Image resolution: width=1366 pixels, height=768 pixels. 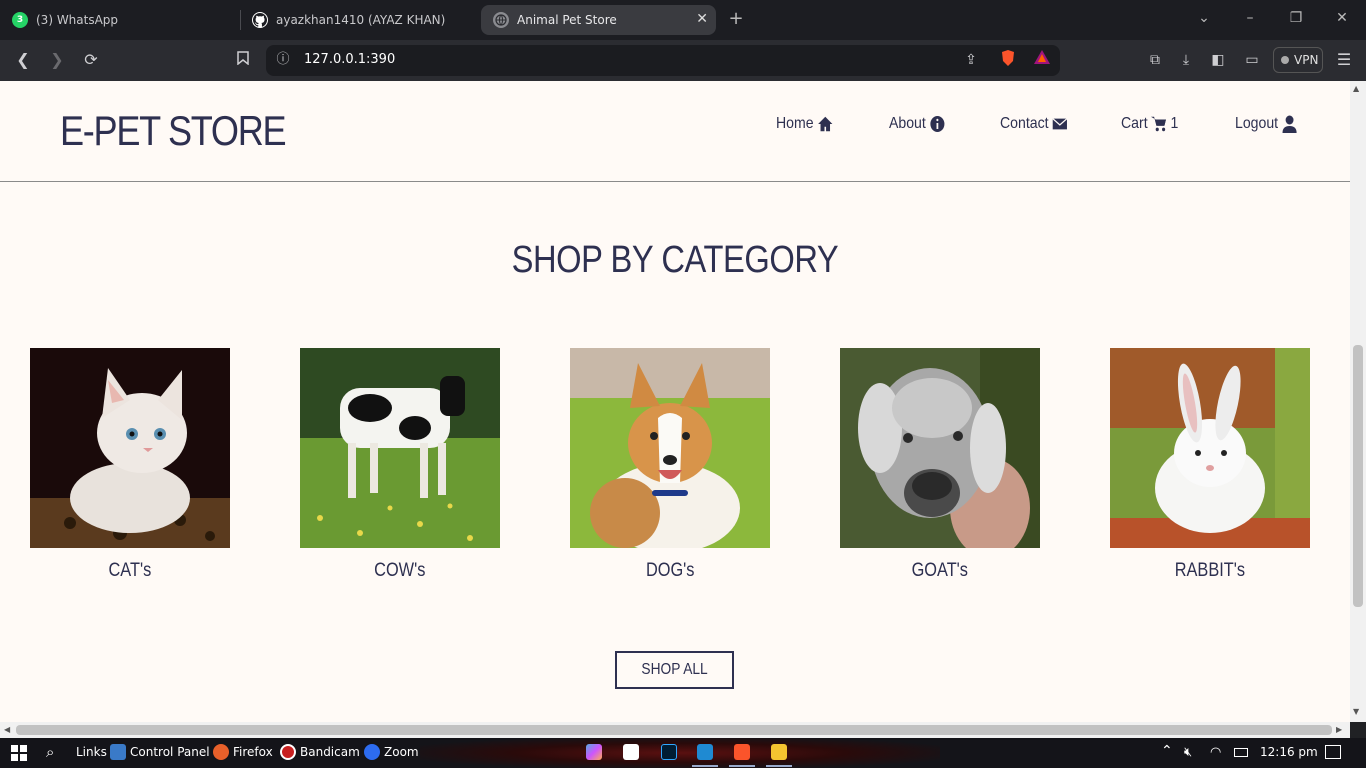 I want to click on vpn-label: VPN, so click(x=1306, y=60).